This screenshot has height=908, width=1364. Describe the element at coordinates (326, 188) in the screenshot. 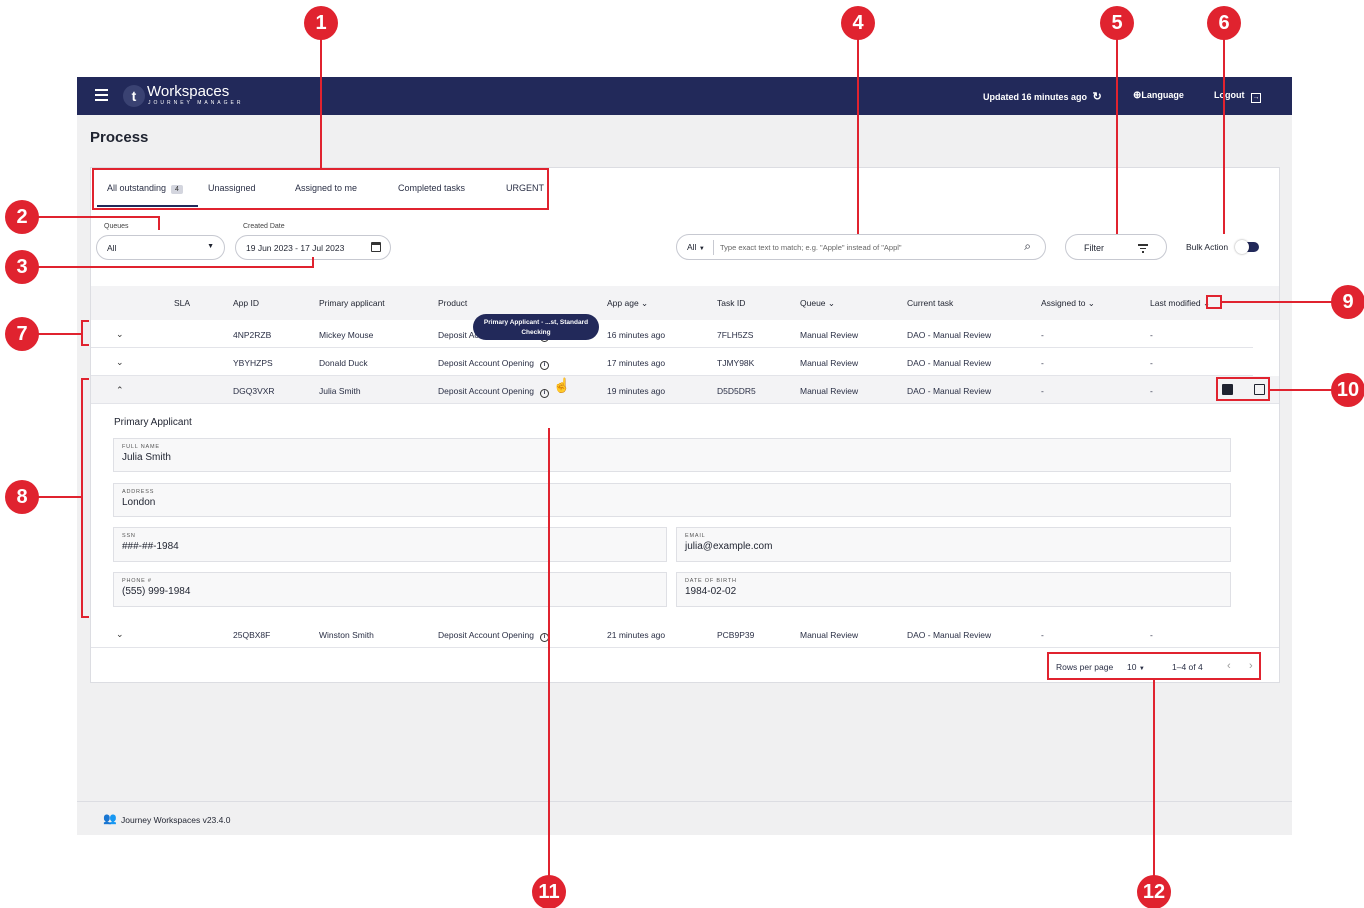

I see `tab-assigned-to-me: Assigned to me` at that location.